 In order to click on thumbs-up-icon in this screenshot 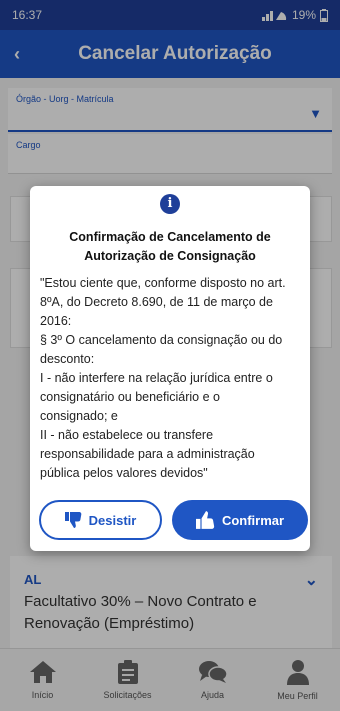, I will do `click(205, 520)`.